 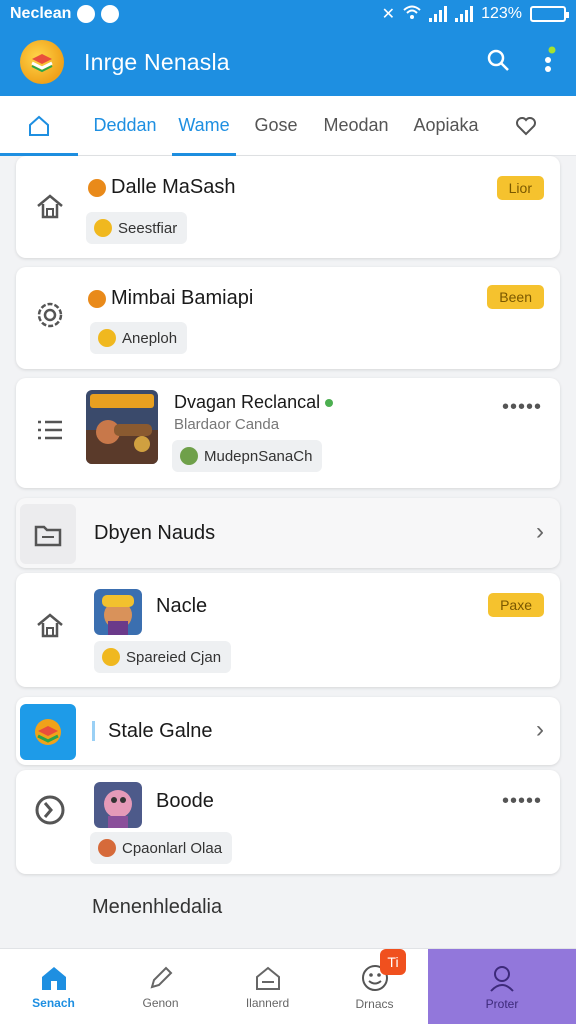 I want to click on list-row: Dbyen Nauds ›, so click(x=288, y=533).